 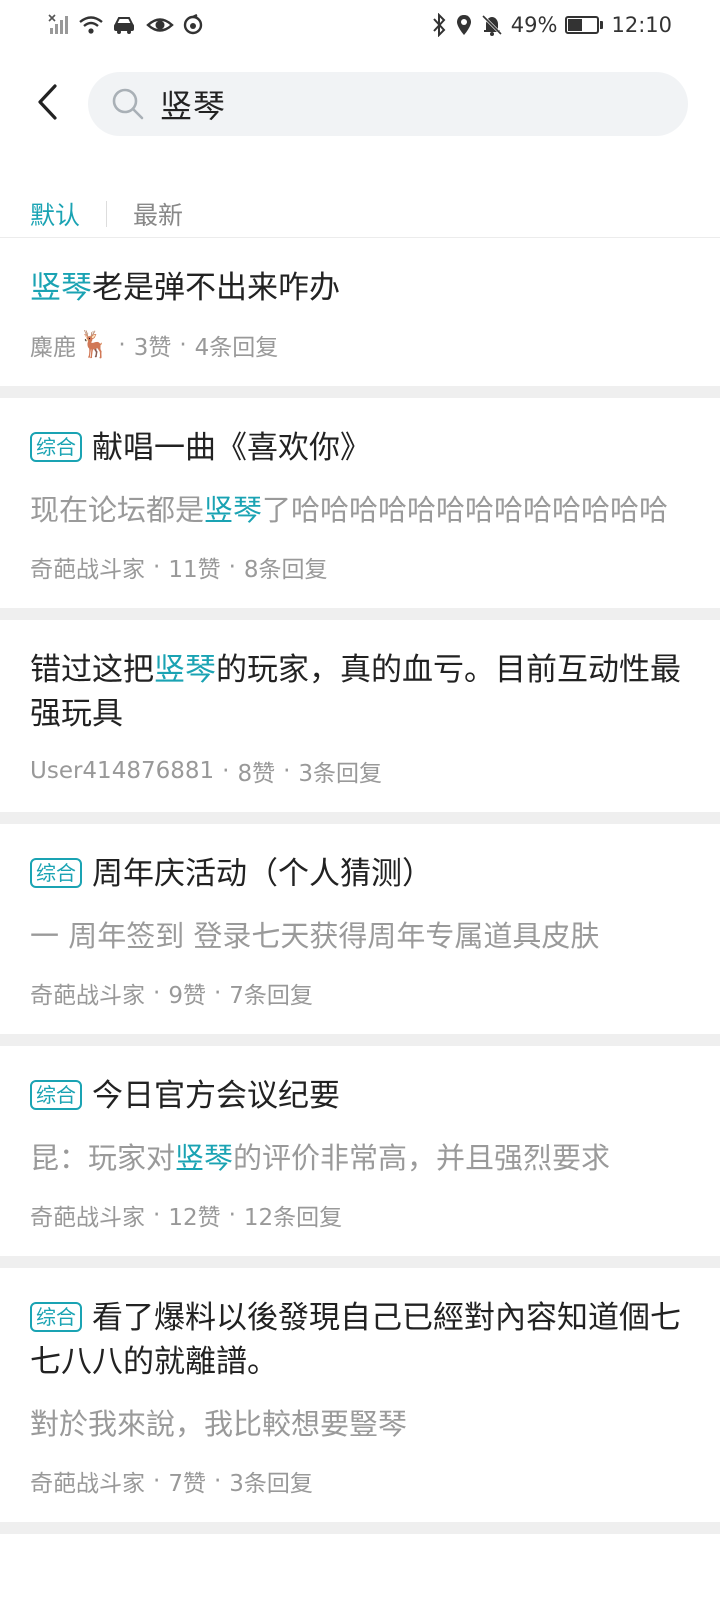 I want to click on post-author: User414876881, so click(x=122, y=771).